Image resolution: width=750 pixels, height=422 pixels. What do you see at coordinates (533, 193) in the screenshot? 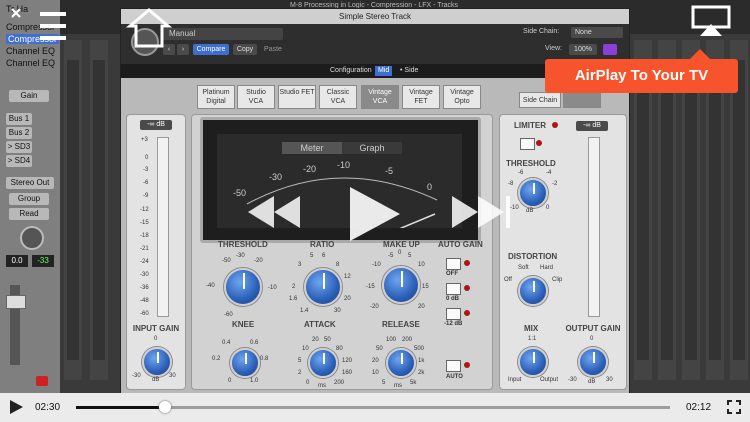
I see `limiter-threshold-knob` at bounding box center [533, 193].